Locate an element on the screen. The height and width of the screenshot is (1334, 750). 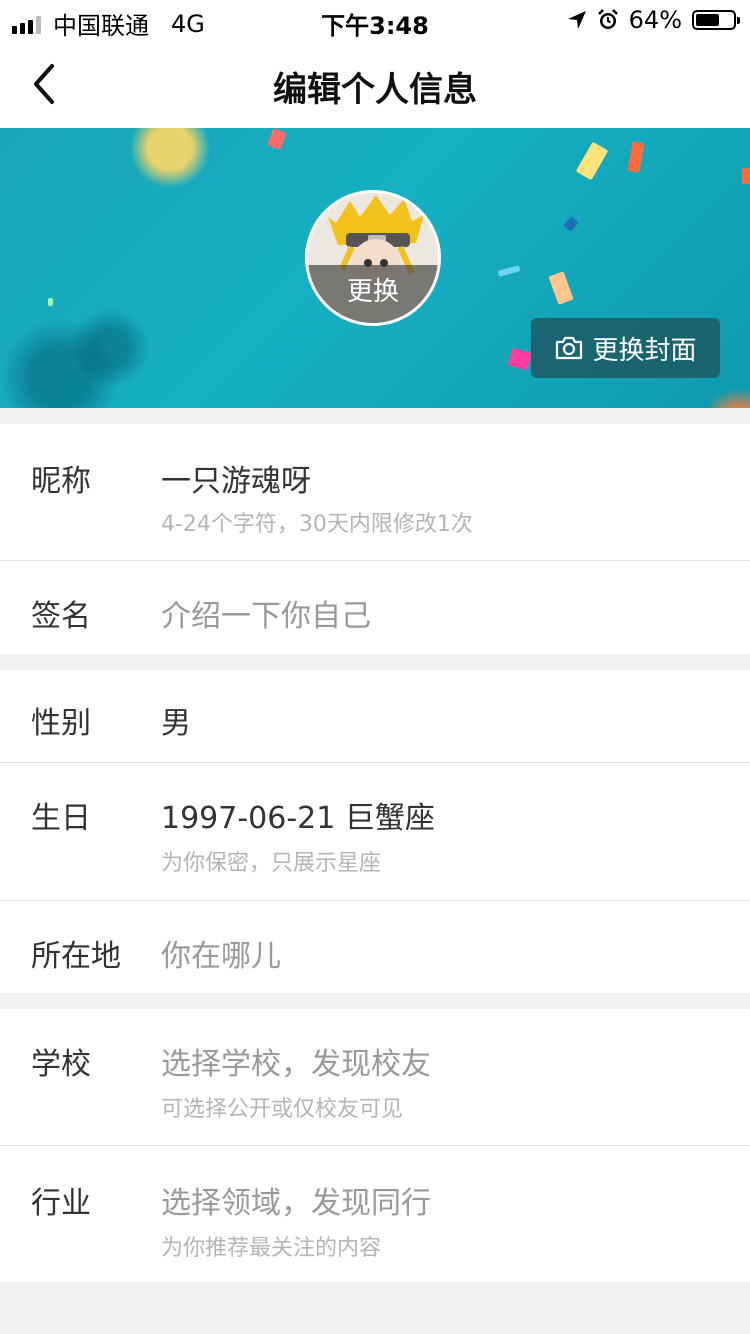
location-label: 所在地 is located at coordinates (76, 956).